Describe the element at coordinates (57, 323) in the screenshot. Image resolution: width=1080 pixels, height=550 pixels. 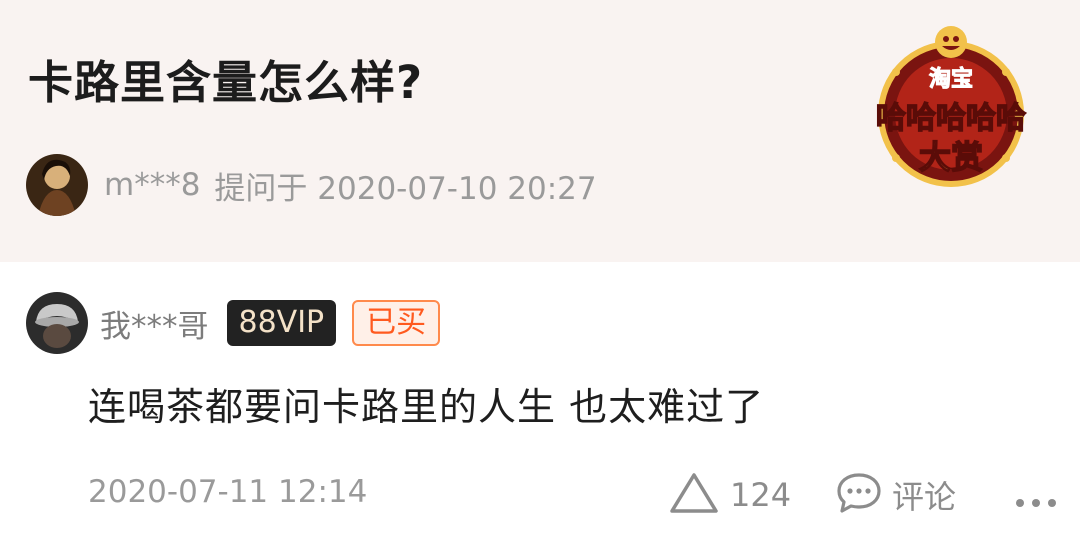
I see `answerer-avatar` at that location.